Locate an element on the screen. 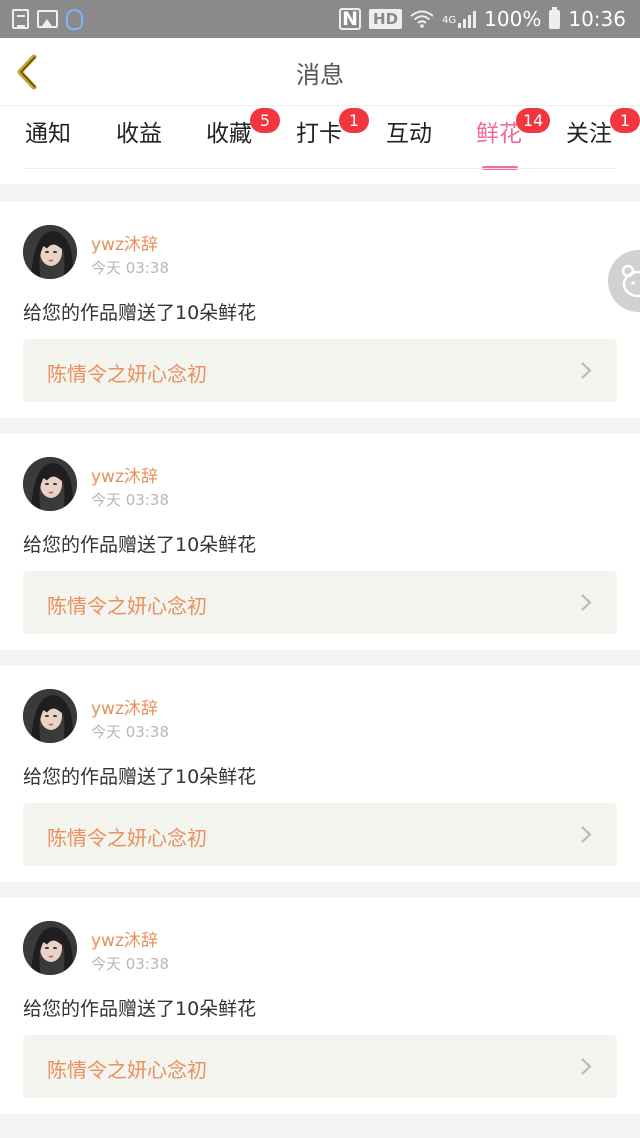  badge-checkin: 1 is located at coordinates (354, 120).